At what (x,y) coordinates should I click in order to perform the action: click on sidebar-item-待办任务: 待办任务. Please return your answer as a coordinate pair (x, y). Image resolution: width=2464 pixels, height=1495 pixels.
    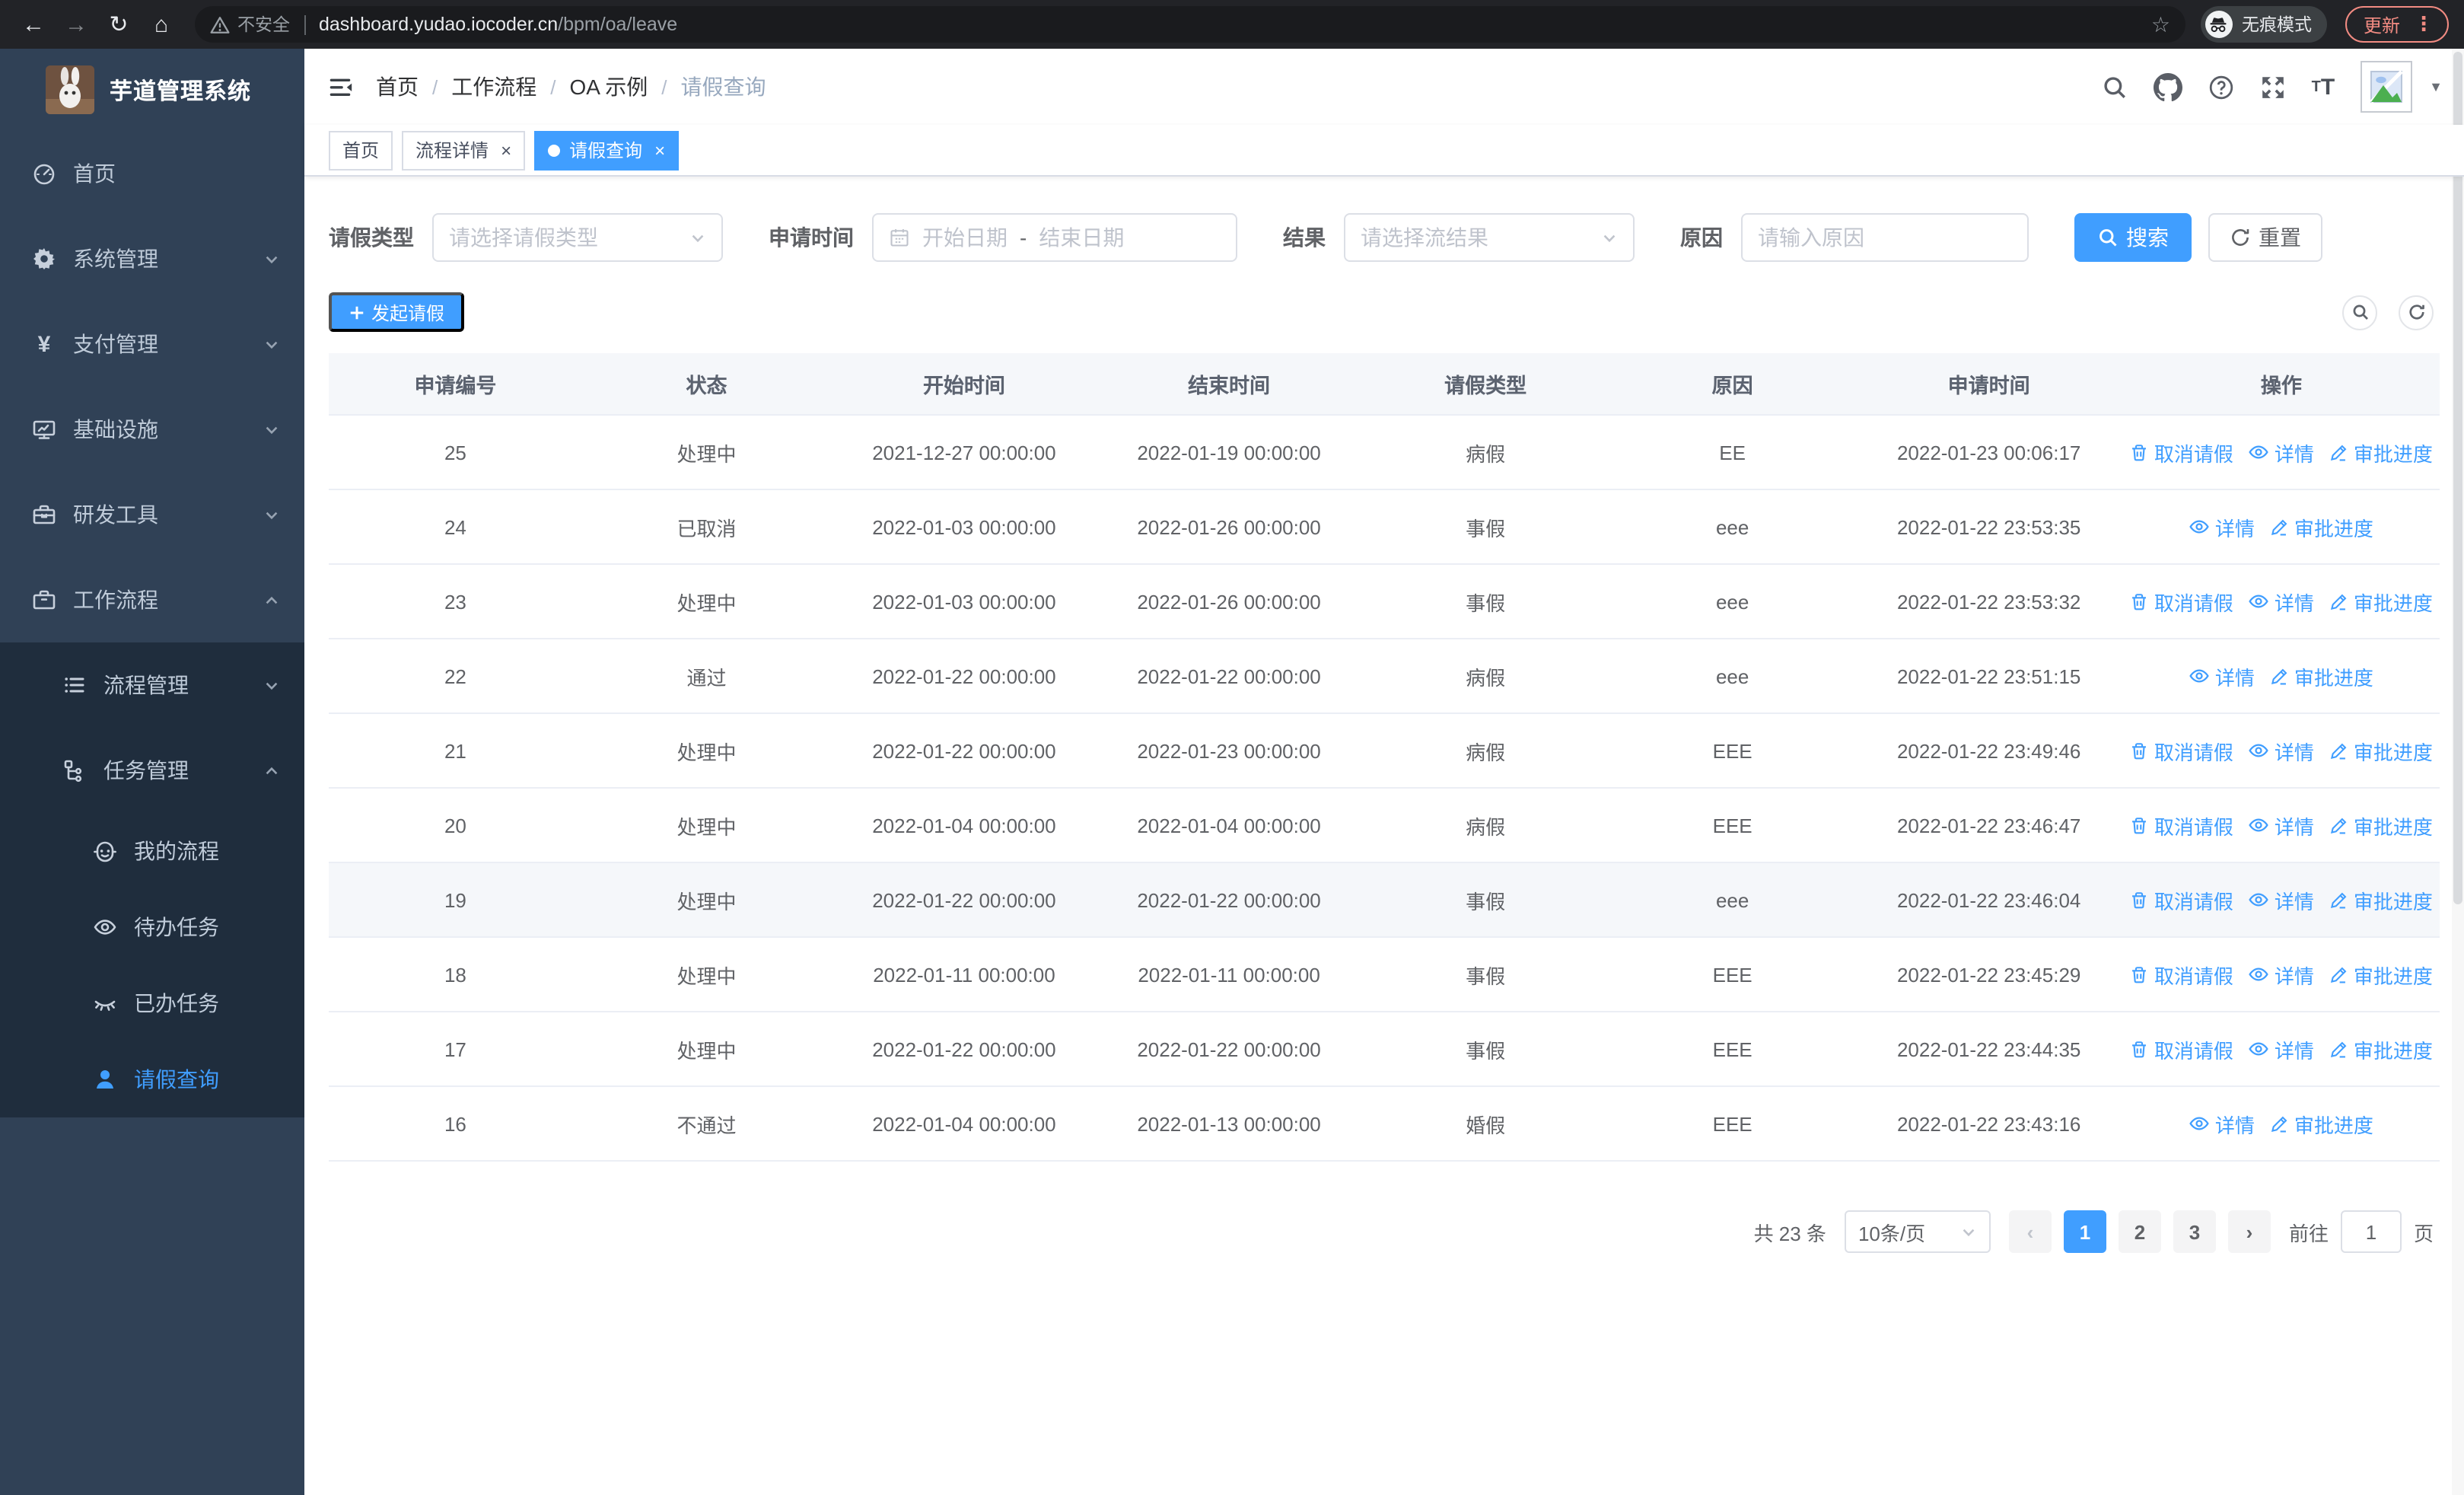
    Looking at the image, I should click on (152, 927).